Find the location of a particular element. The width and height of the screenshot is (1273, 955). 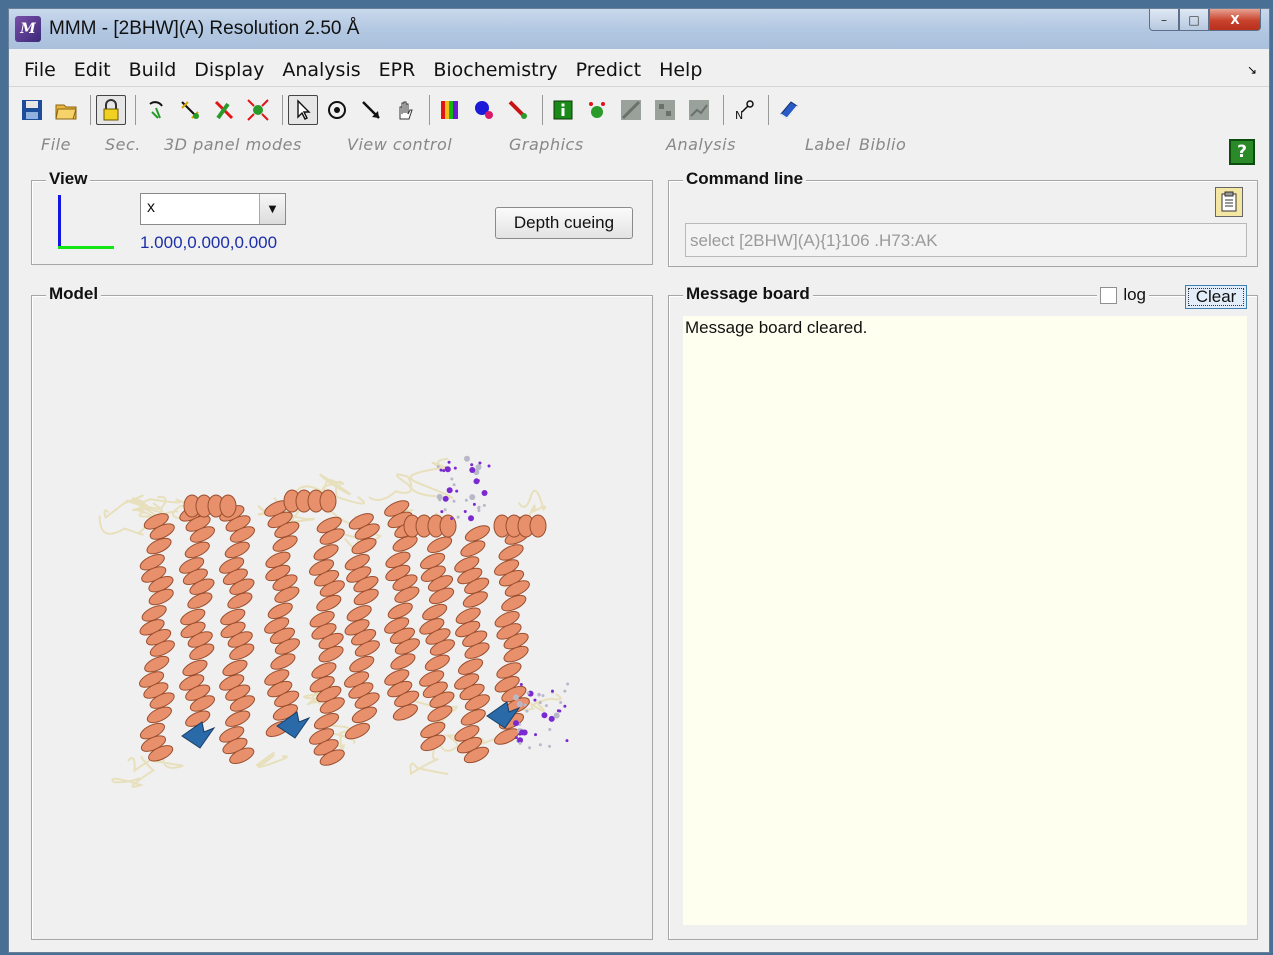

rotate-icon is located at coordinates (156, 110).